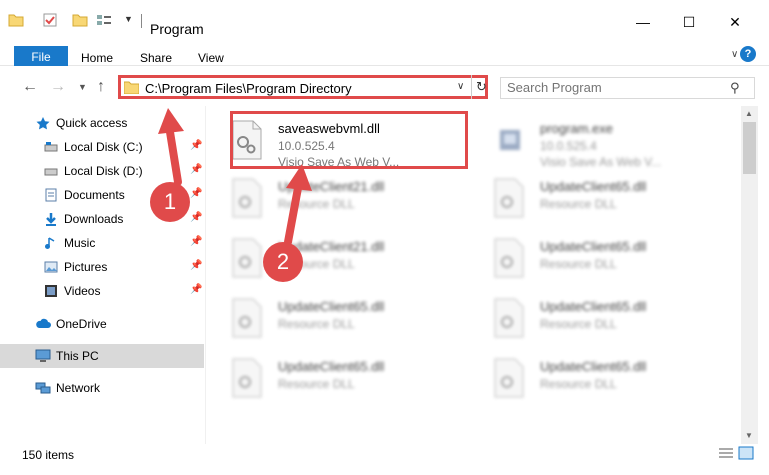 This screenshot has width=769, height=475. I want to click on search-input, so click(612, 87).